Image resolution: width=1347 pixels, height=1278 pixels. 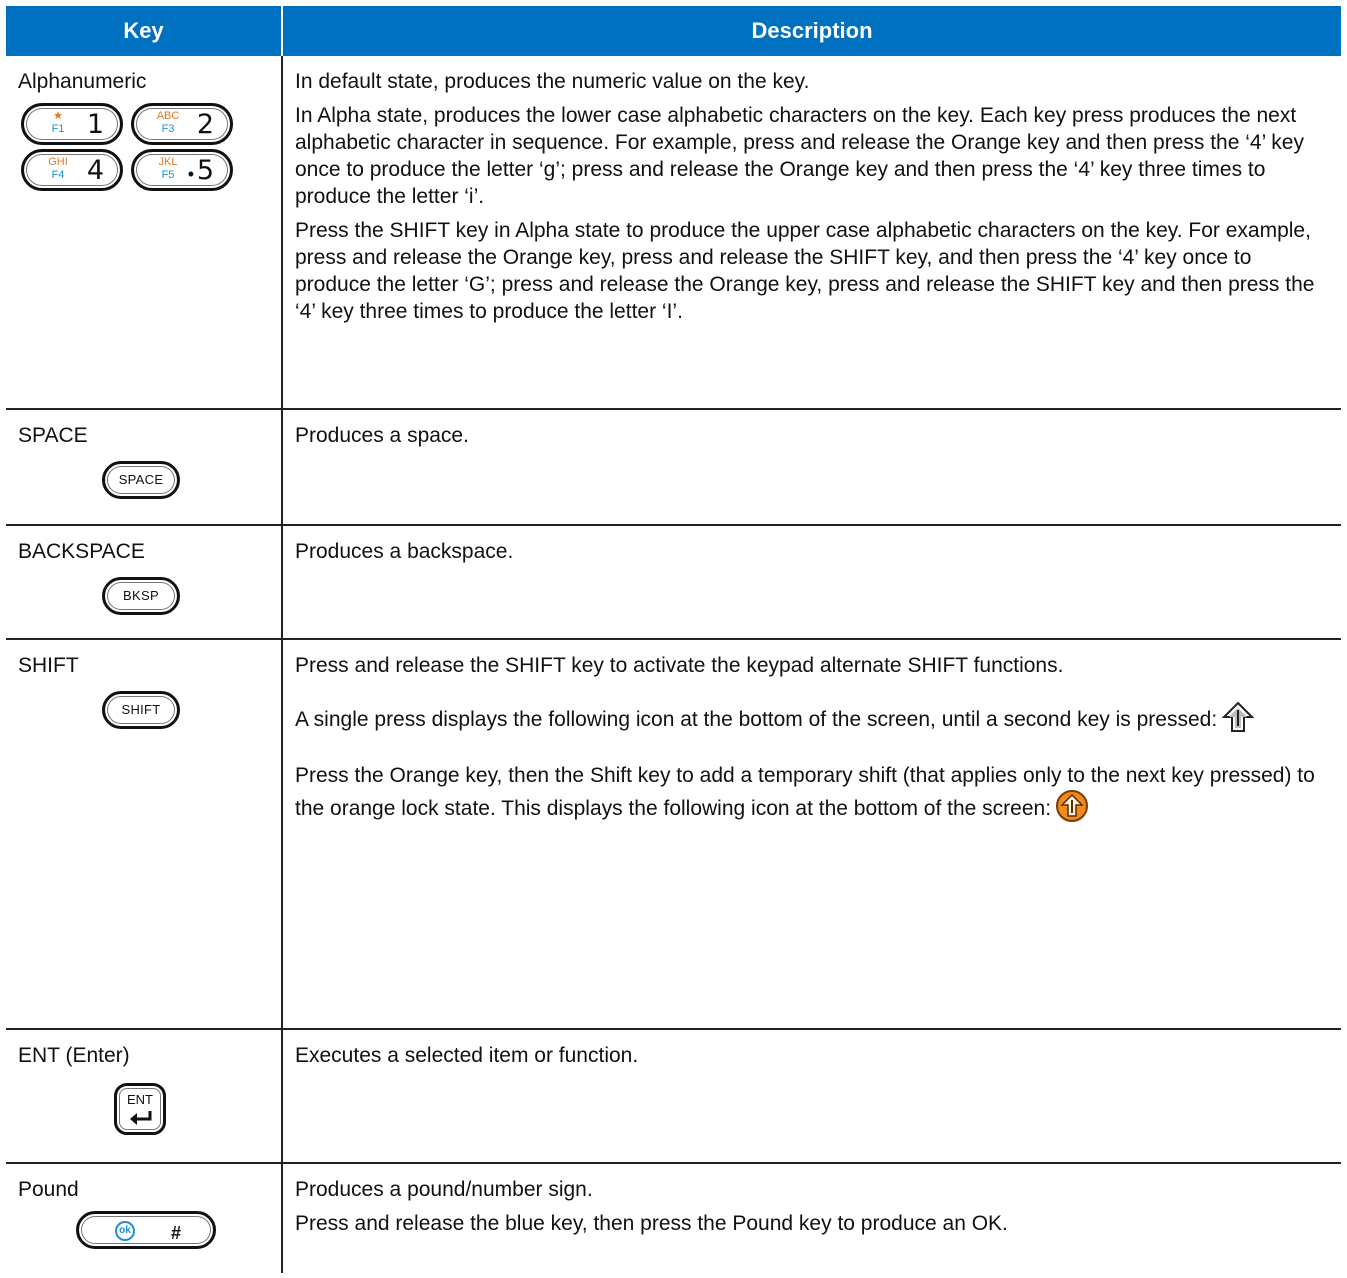 I want to click on key-2-image: ABC F3 2, so click(x=182, y=124).